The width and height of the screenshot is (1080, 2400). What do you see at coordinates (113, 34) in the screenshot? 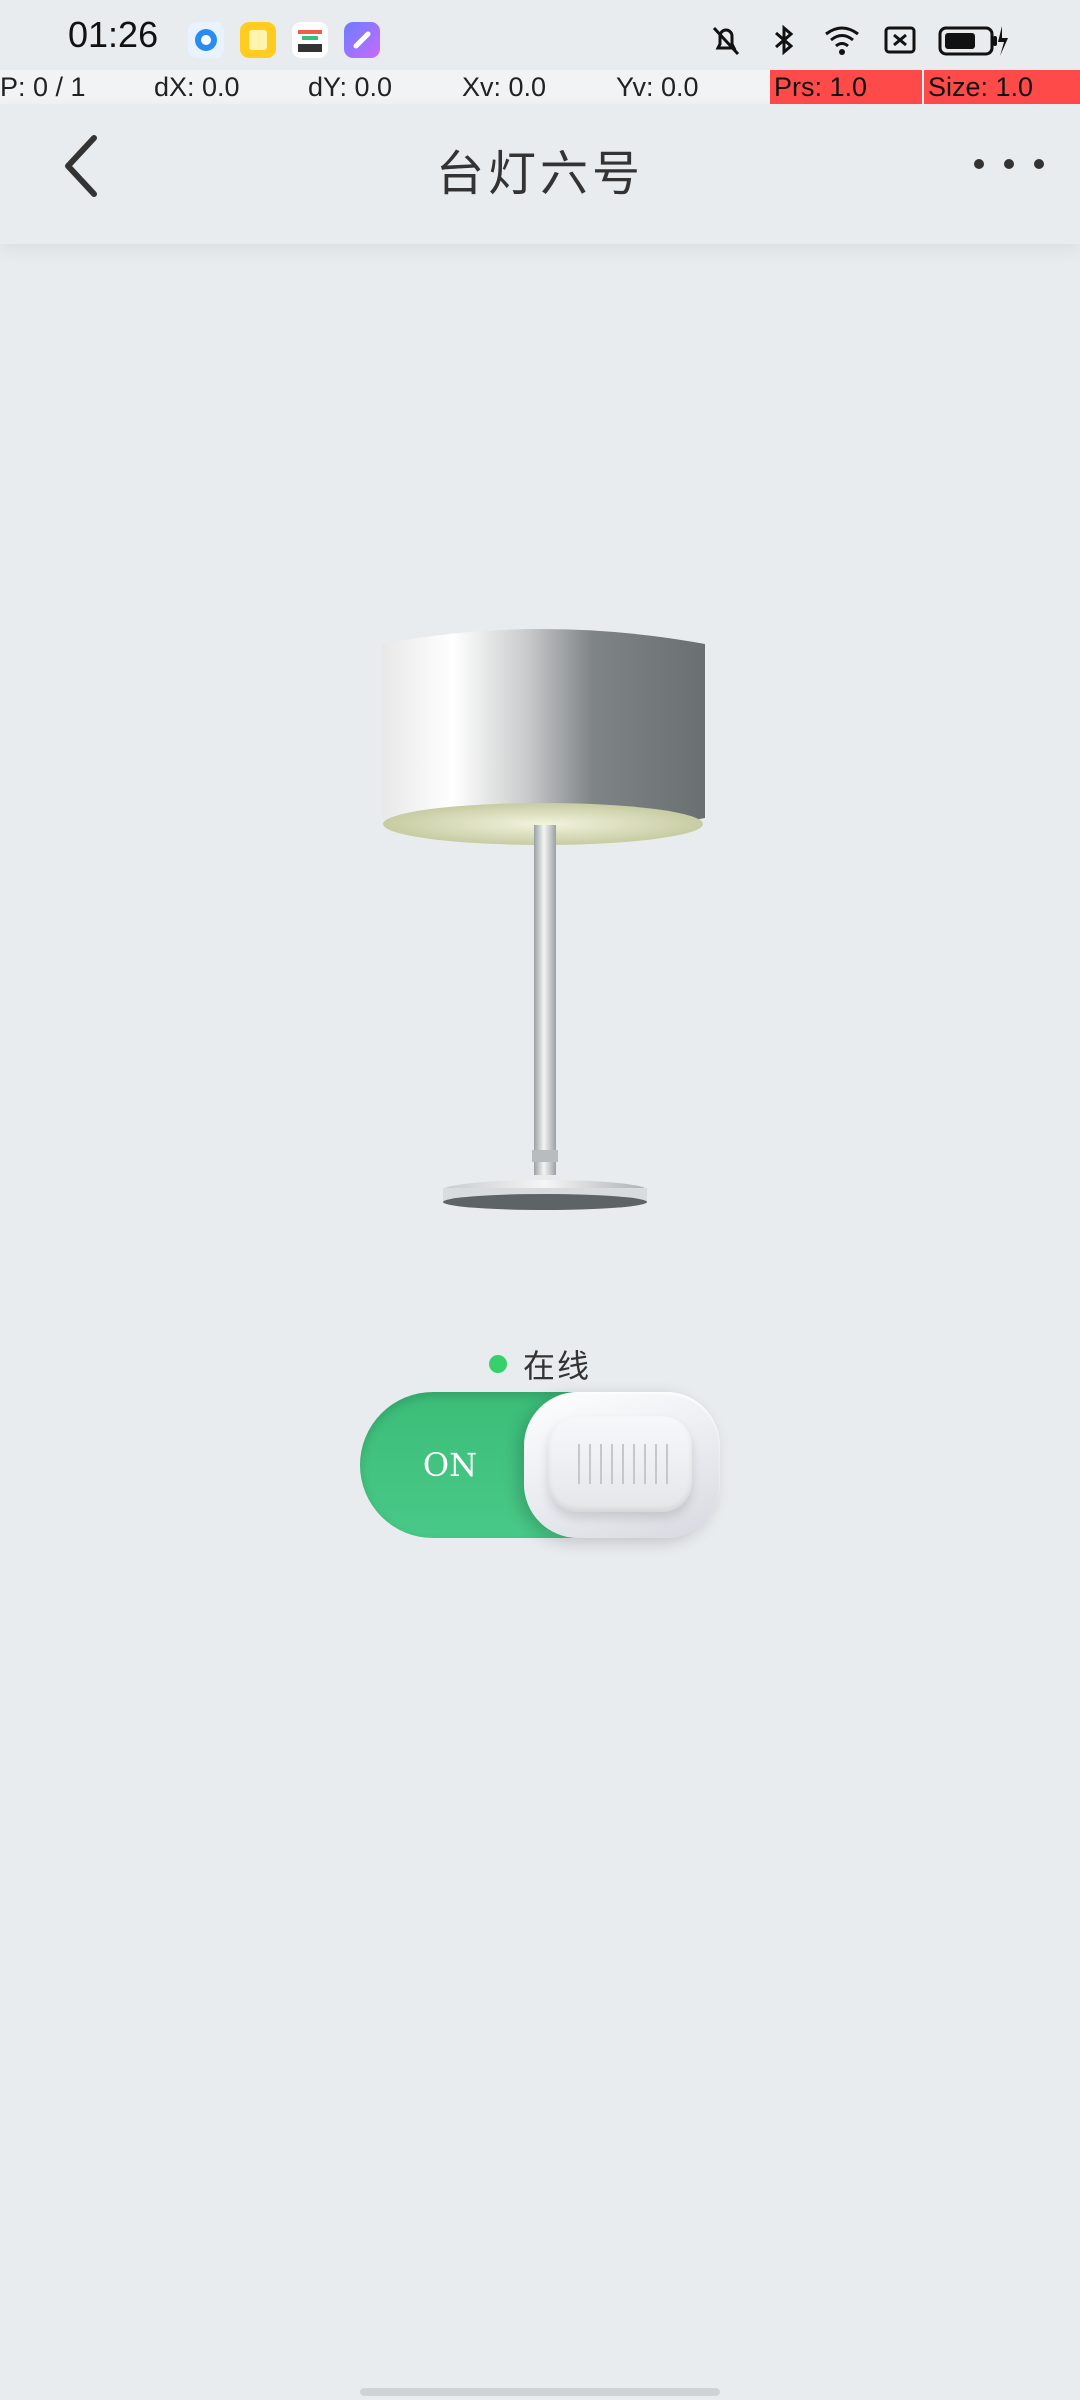
I see `status-time: 01:26` at bounding box center [113, 34].